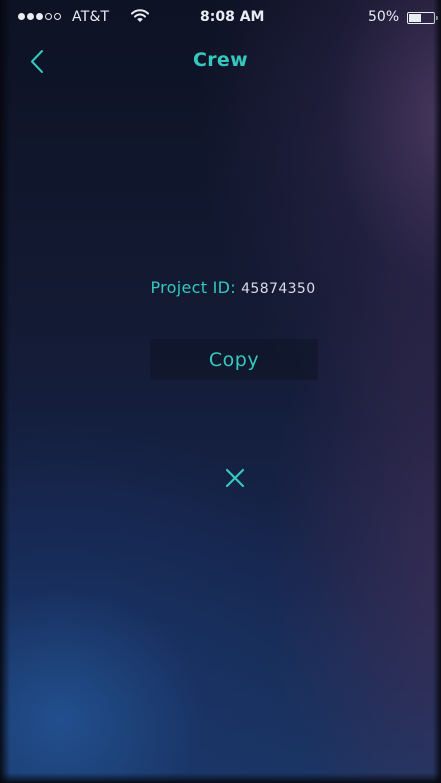  What do you see at coordinates (232, 17) in the screenshot?
I see `status-time: 8:08 AM` at bounding box center [232, 17].